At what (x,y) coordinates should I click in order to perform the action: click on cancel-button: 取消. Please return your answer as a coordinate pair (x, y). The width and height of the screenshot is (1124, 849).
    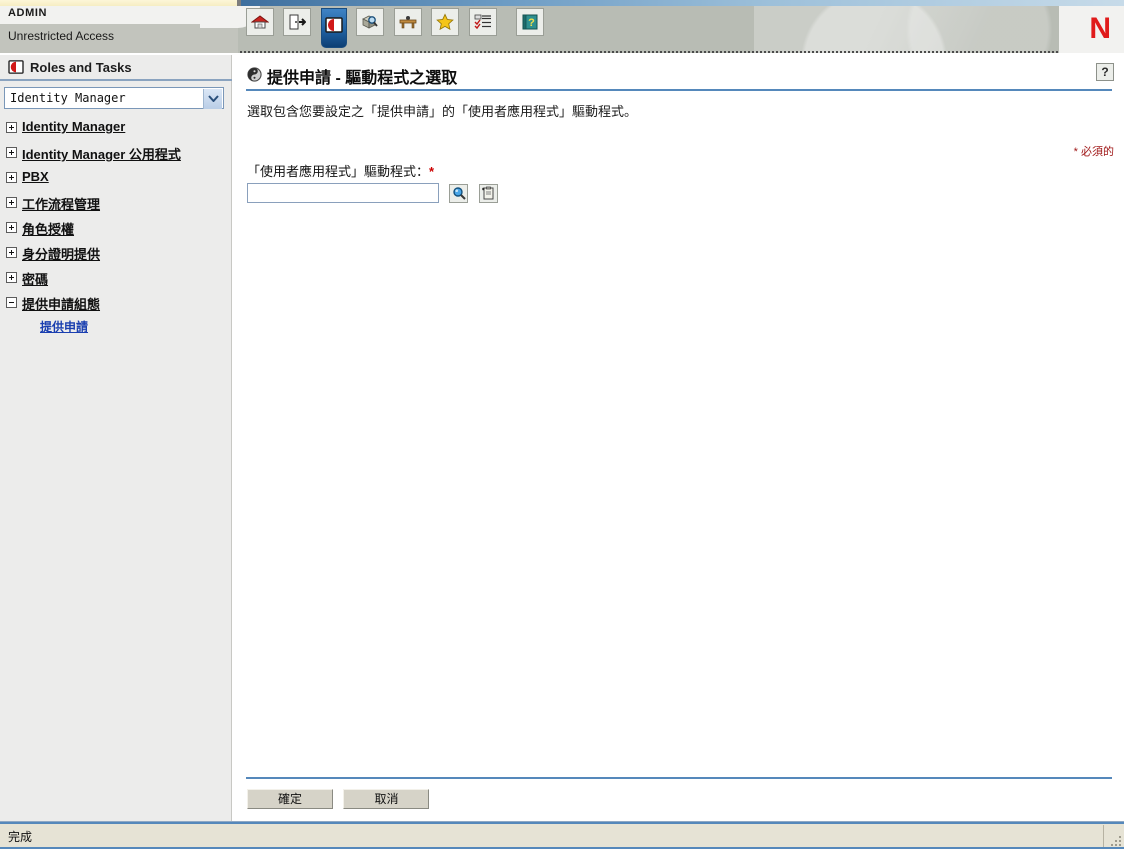
    Looking at the image, I should click on (386, 799).